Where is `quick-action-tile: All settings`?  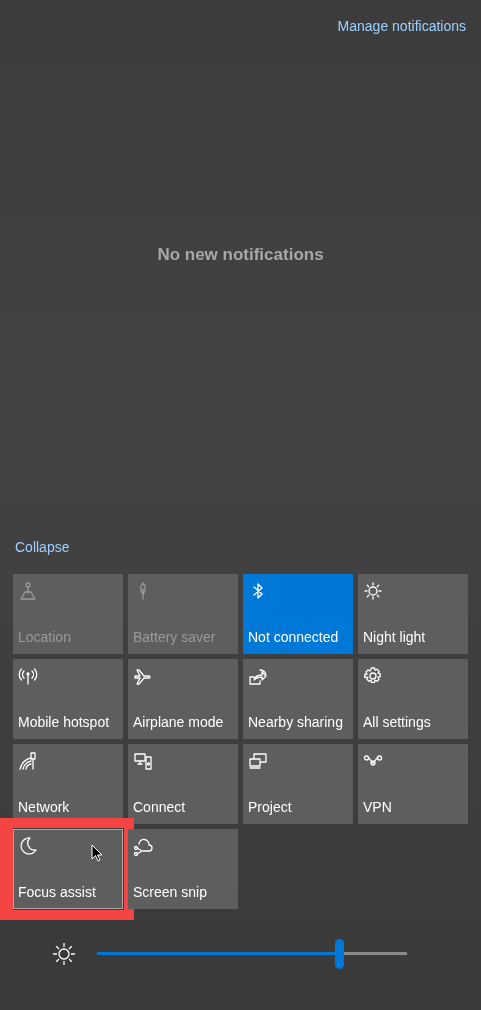 quick-action-tile: All settings is located at coordinates (413, 699).